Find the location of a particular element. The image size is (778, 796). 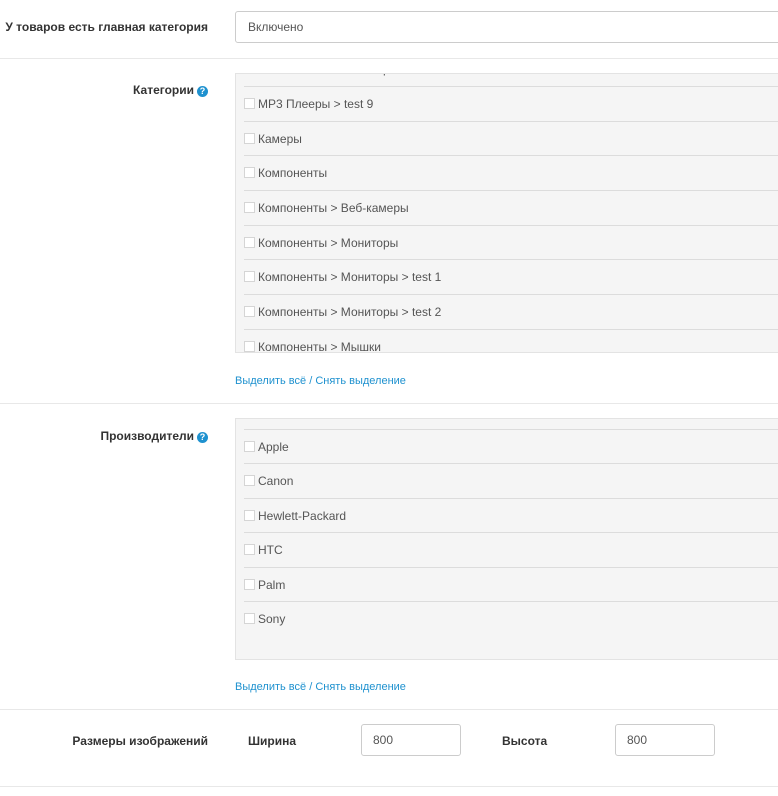

list-item: Компоненты > Мониторы > test 1 is located at coordinates (511, 276).